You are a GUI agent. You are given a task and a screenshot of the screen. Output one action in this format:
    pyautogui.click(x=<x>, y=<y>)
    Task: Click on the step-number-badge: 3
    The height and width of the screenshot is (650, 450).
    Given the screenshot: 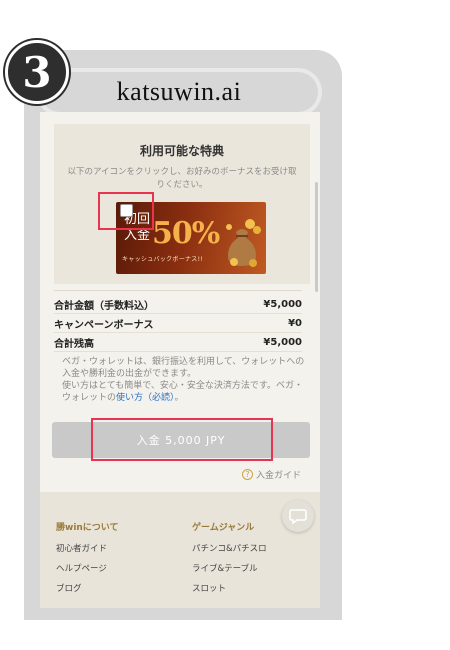 What is the action you would take?
    pyautogui.click(x=37, y=72)
    